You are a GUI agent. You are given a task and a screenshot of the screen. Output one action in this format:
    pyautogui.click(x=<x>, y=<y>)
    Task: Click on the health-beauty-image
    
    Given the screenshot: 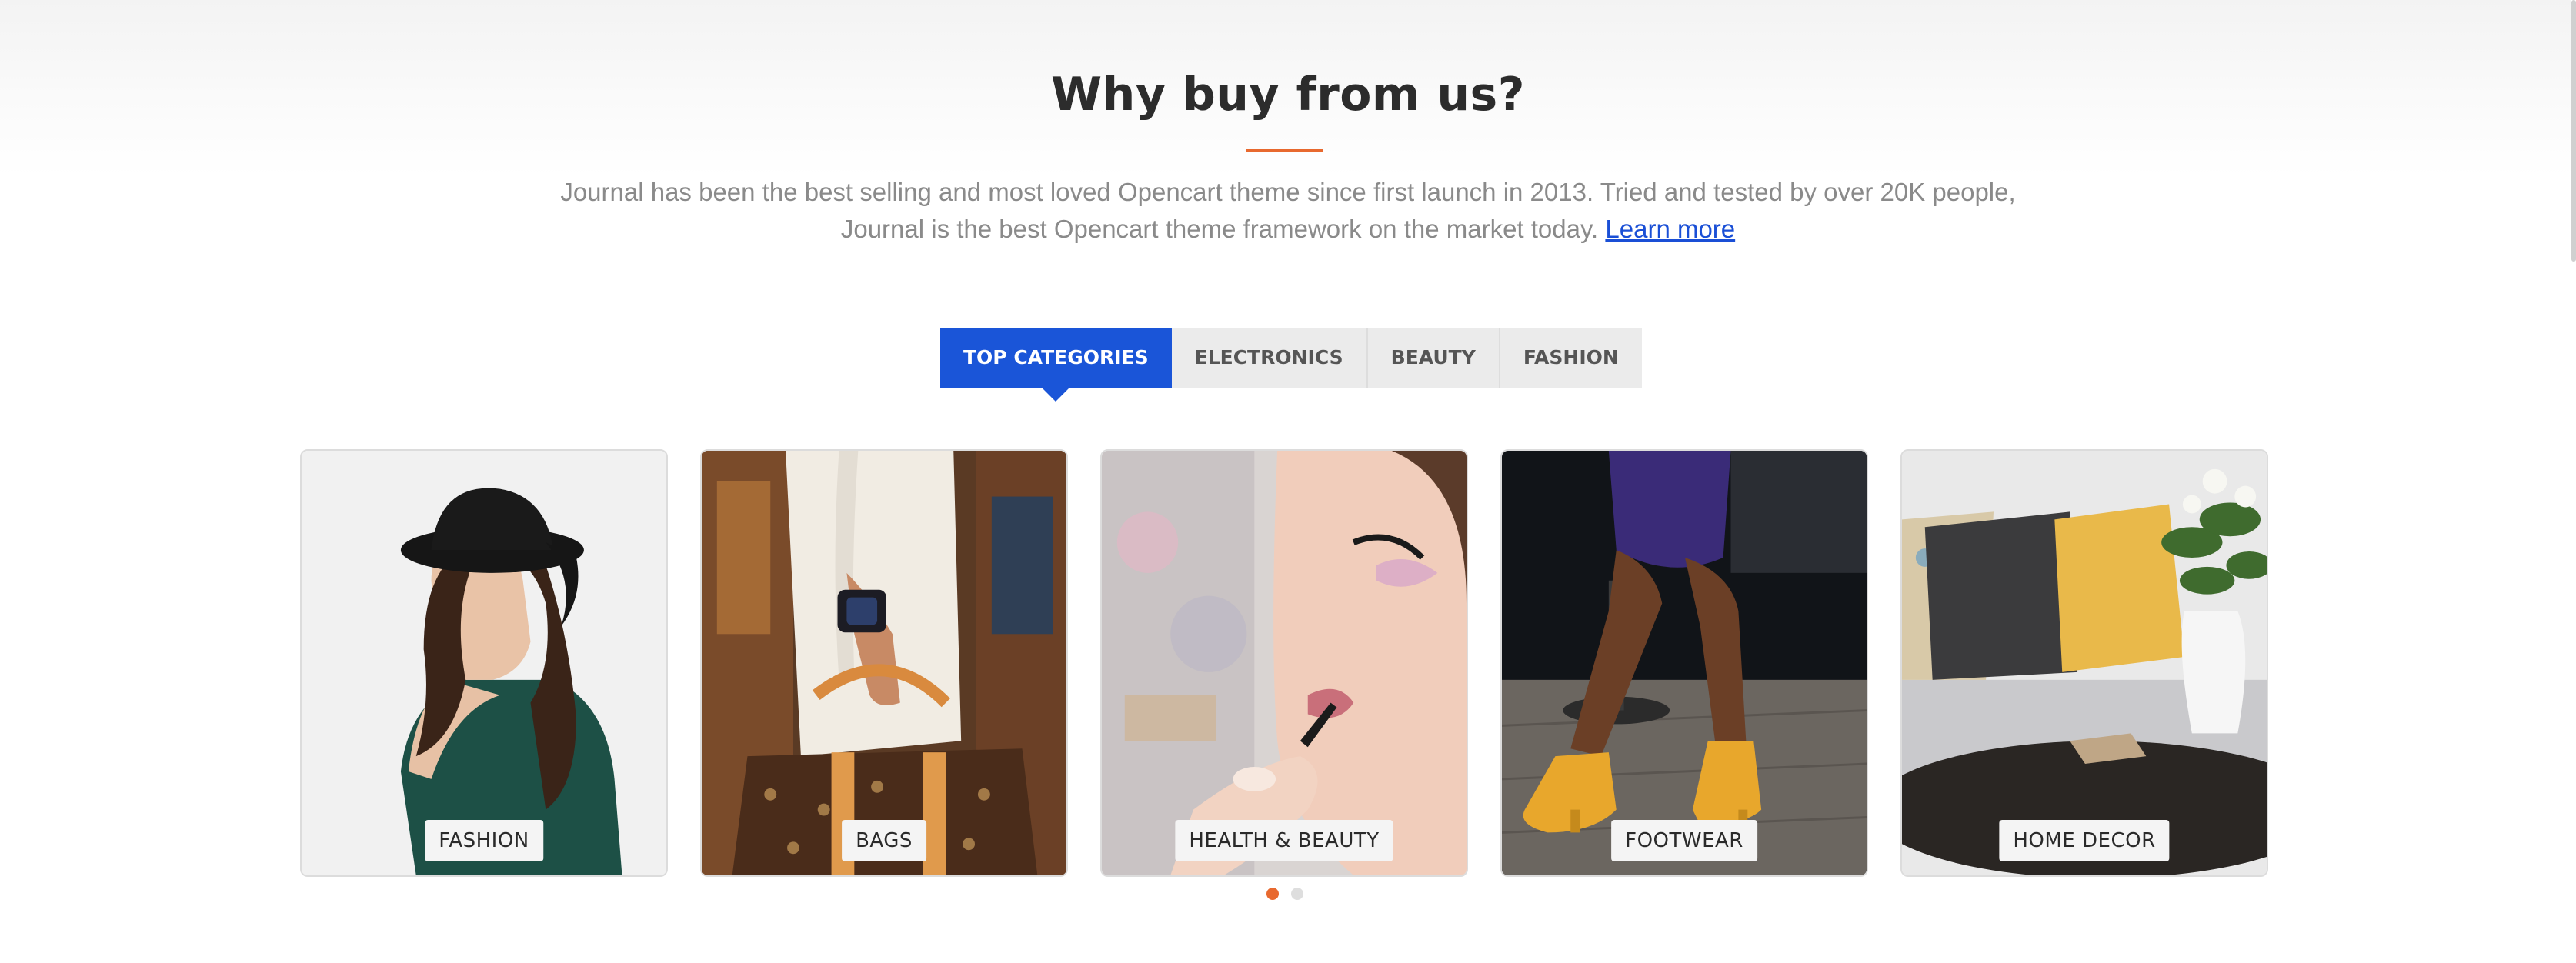 What is the action you would take?
    pyautogui.click(x=1284, y=663)
    